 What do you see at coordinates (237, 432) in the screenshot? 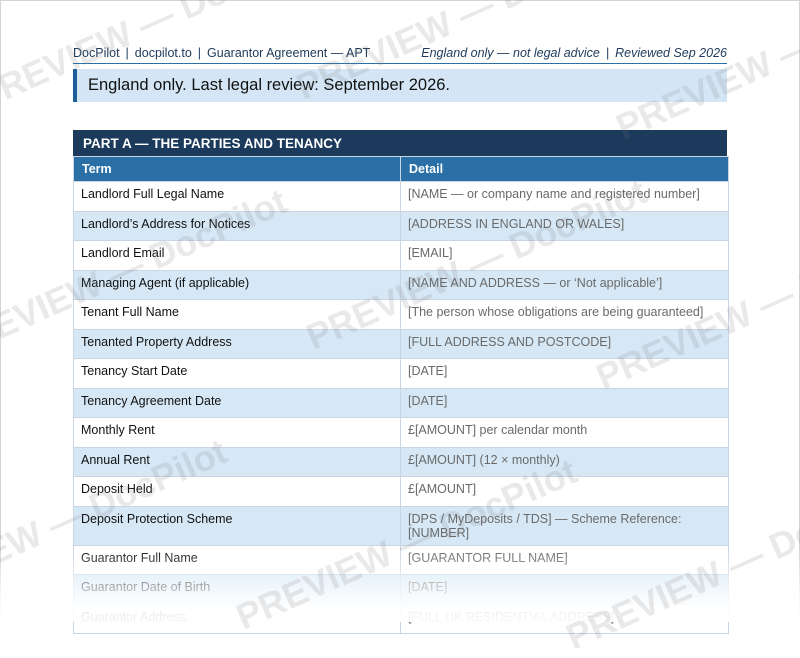
I see `term-cell: Monthly Rent` at bounding box center [237, 432].